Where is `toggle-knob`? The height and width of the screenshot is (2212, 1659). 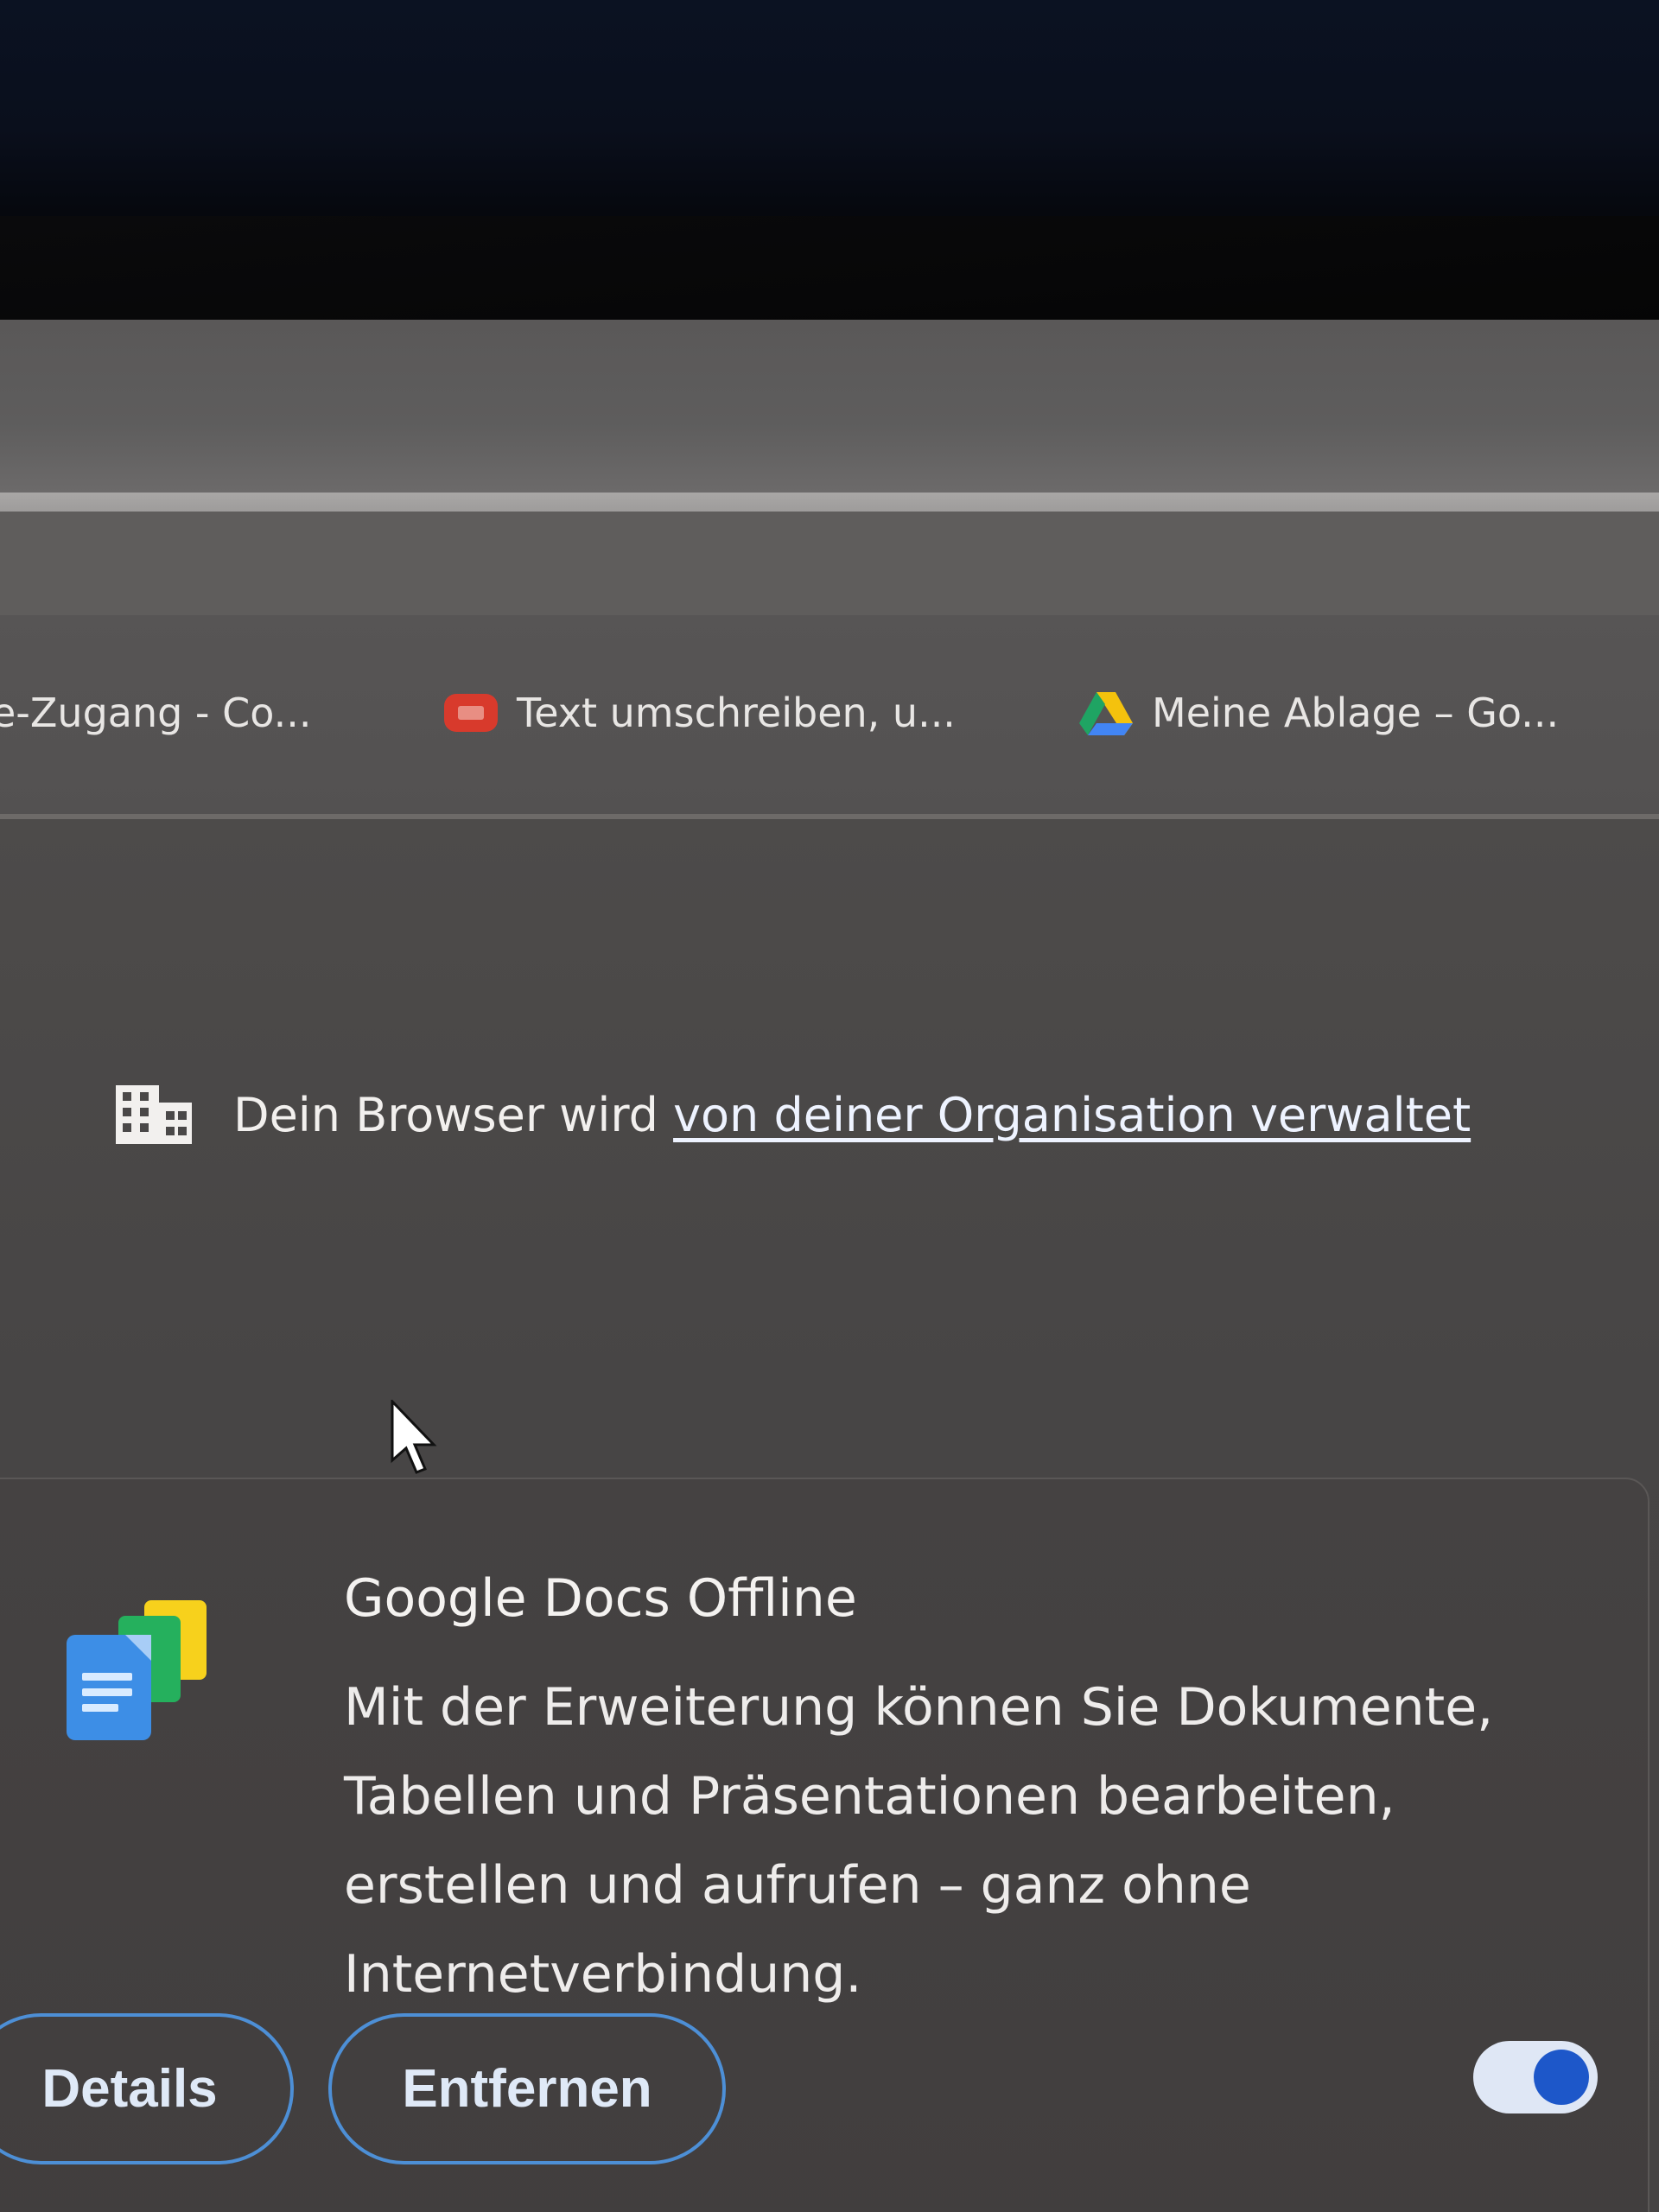
toggle-knob is located at coordinates (1561, 2077).